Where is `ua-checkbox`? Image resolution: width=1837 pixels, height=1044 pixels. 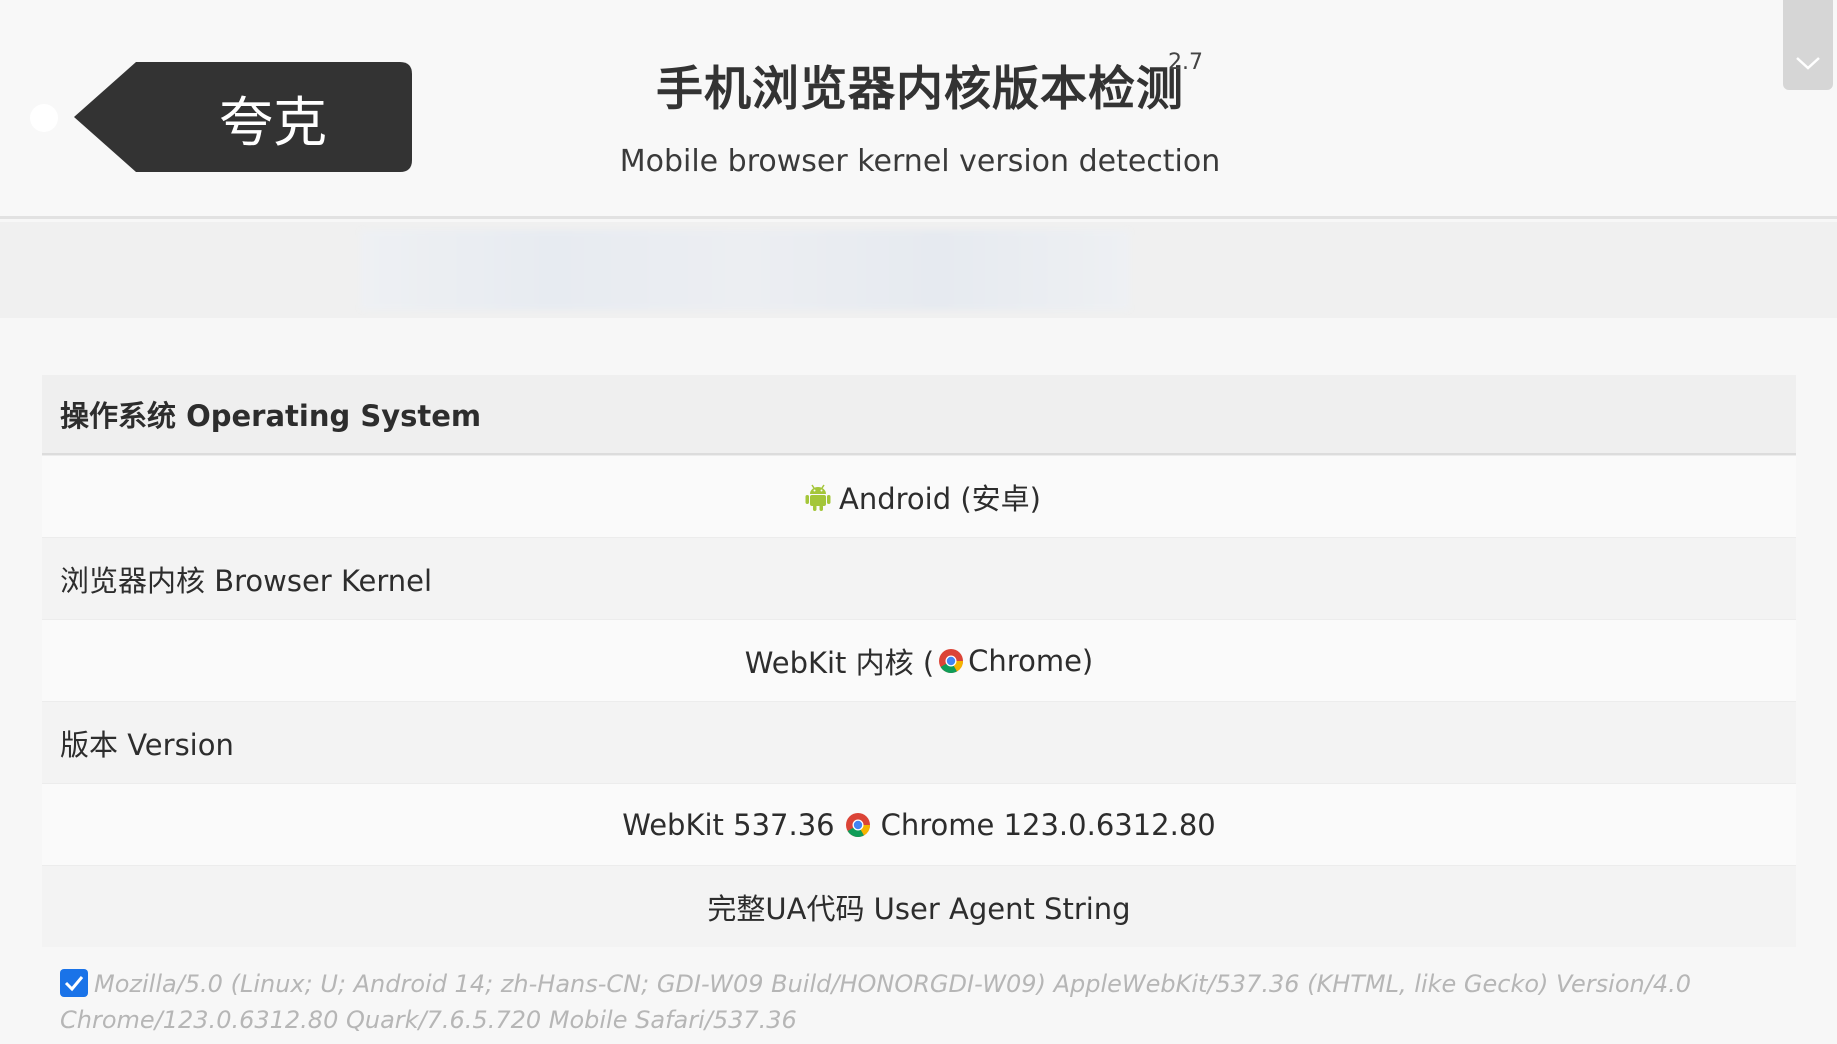
ua-checkbox is located at coordinates (74, 983).